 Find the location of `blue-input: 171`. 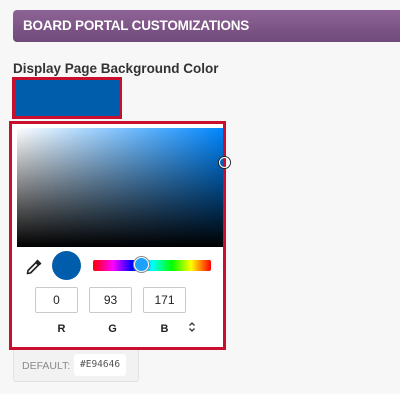

blue-input: 171 is located at coordinates (164, 300).